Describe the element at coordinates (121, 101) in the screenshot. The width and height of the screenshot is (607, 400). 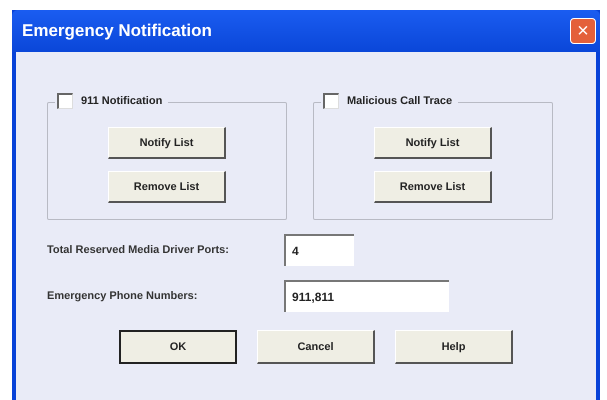
I see `checkbox-label: 911 Notification` at that location.